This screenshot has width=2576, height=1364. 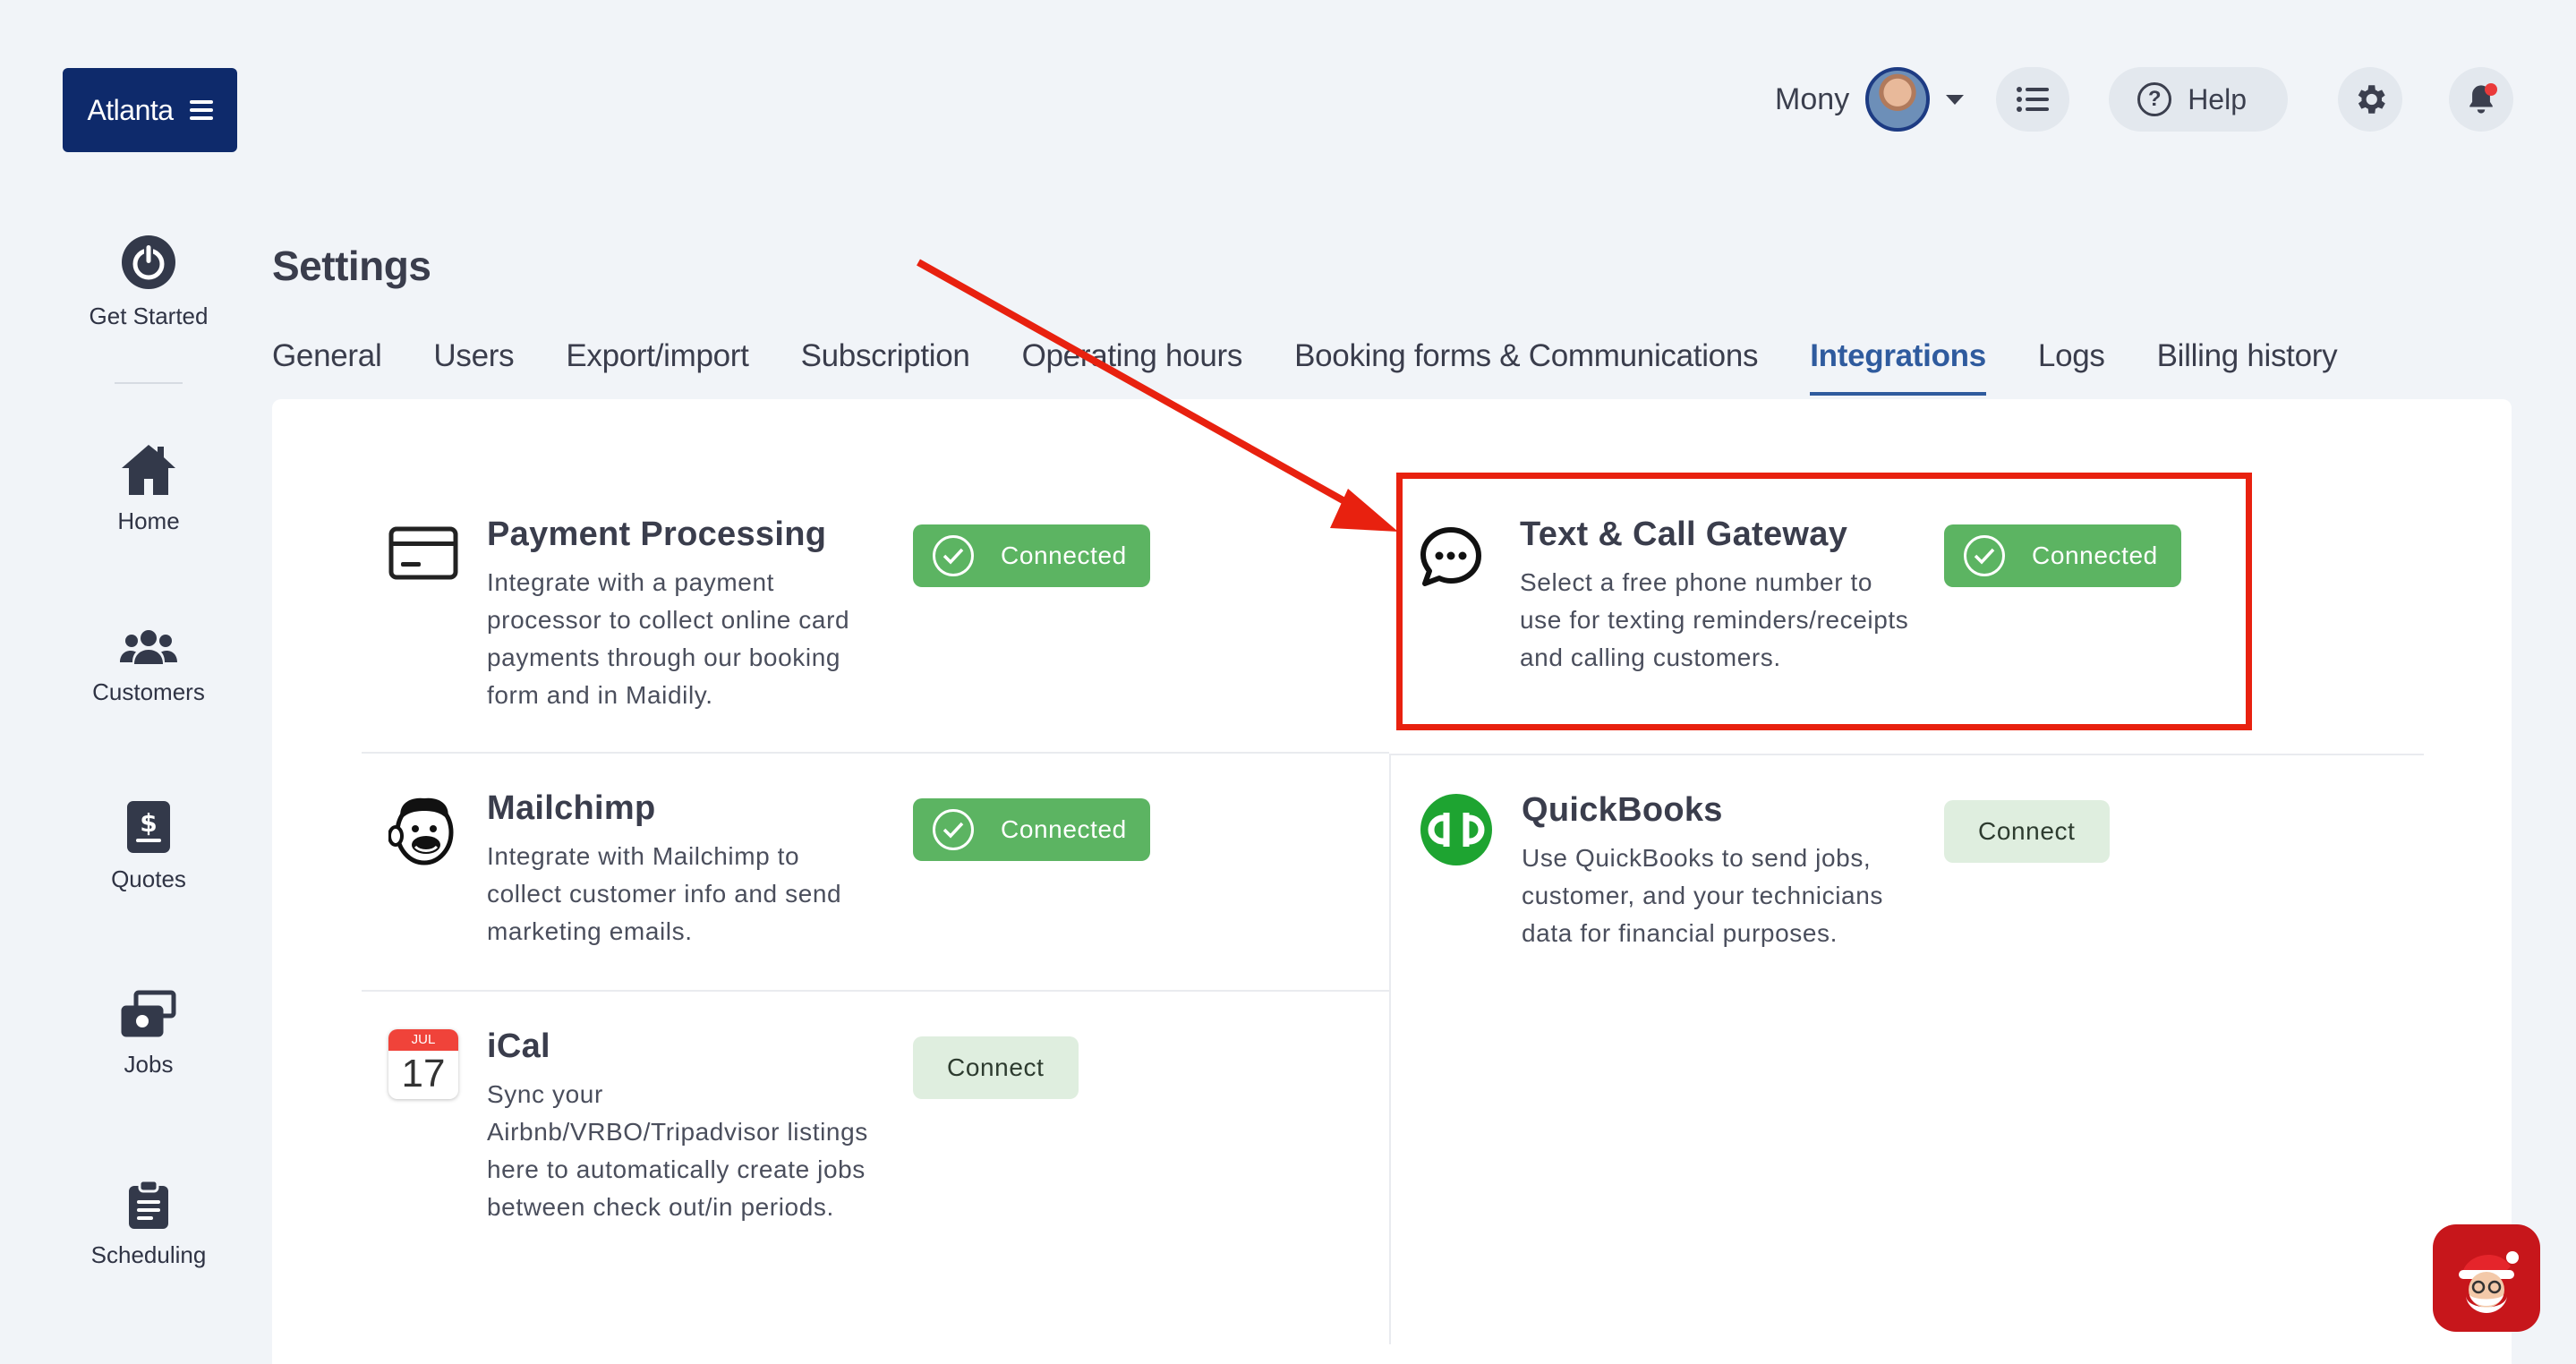 I want to click on sidebar-item-label: Quotes, so click(x=148, y=878).